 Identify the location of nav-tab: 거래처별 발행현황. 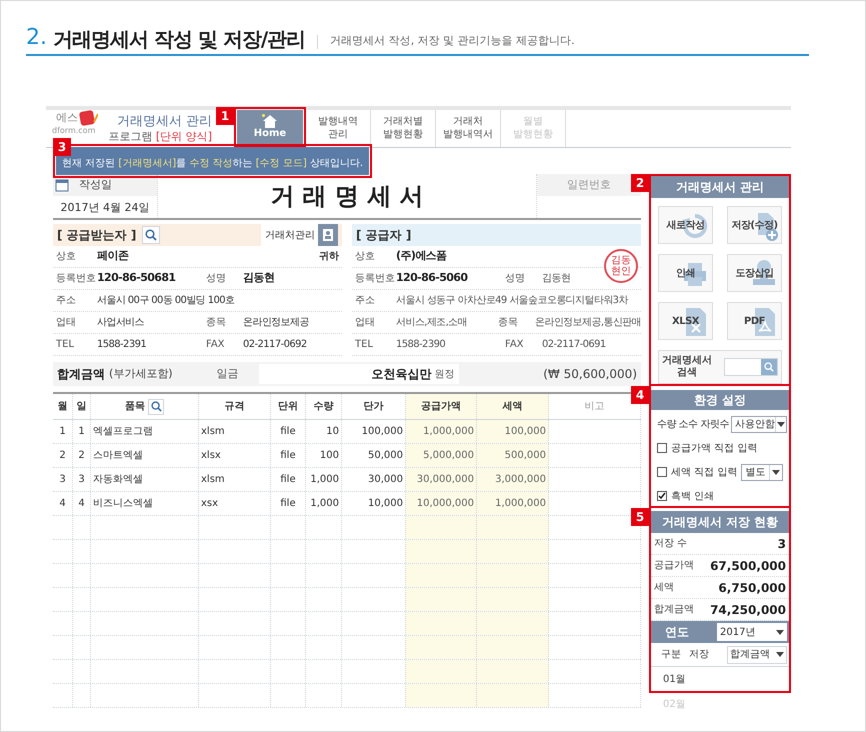
(403, 128).